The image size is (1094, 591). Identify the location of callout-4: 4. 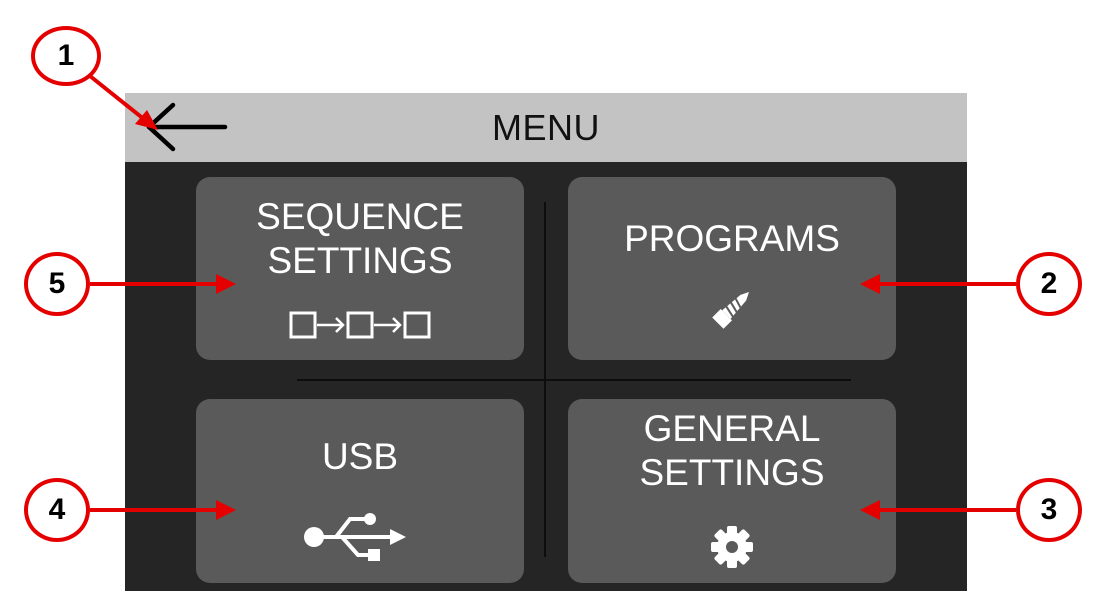
(57, 510).